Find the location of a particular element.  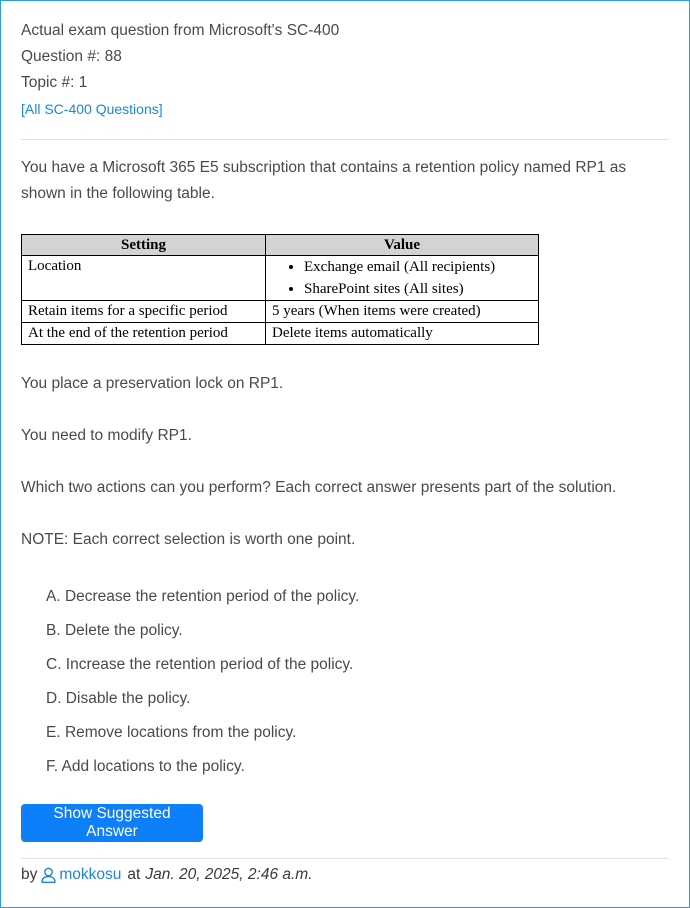

byline-prefix: by is located at coordinates (29, 874).